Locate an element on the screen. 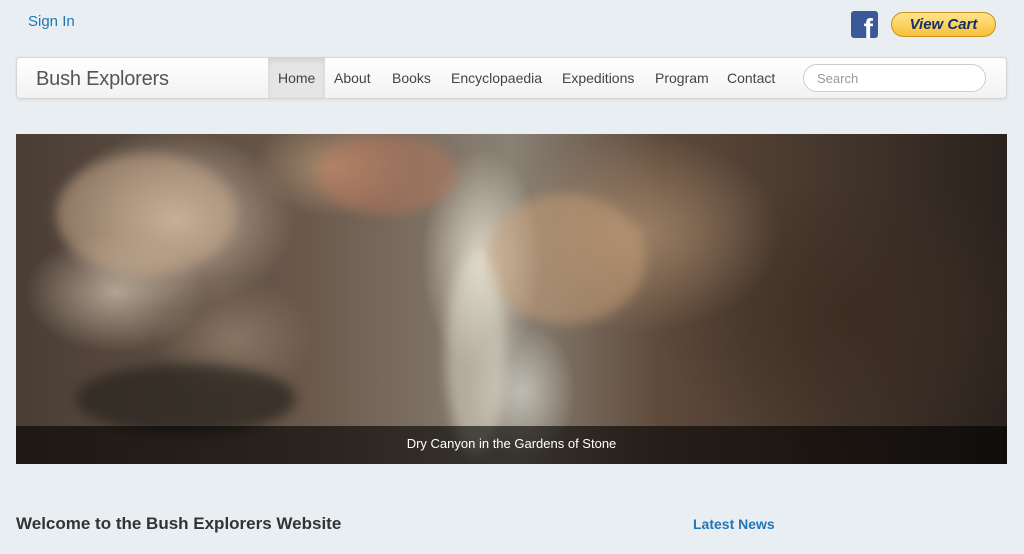  nav-home: Home is located at coordinates (297, 78).